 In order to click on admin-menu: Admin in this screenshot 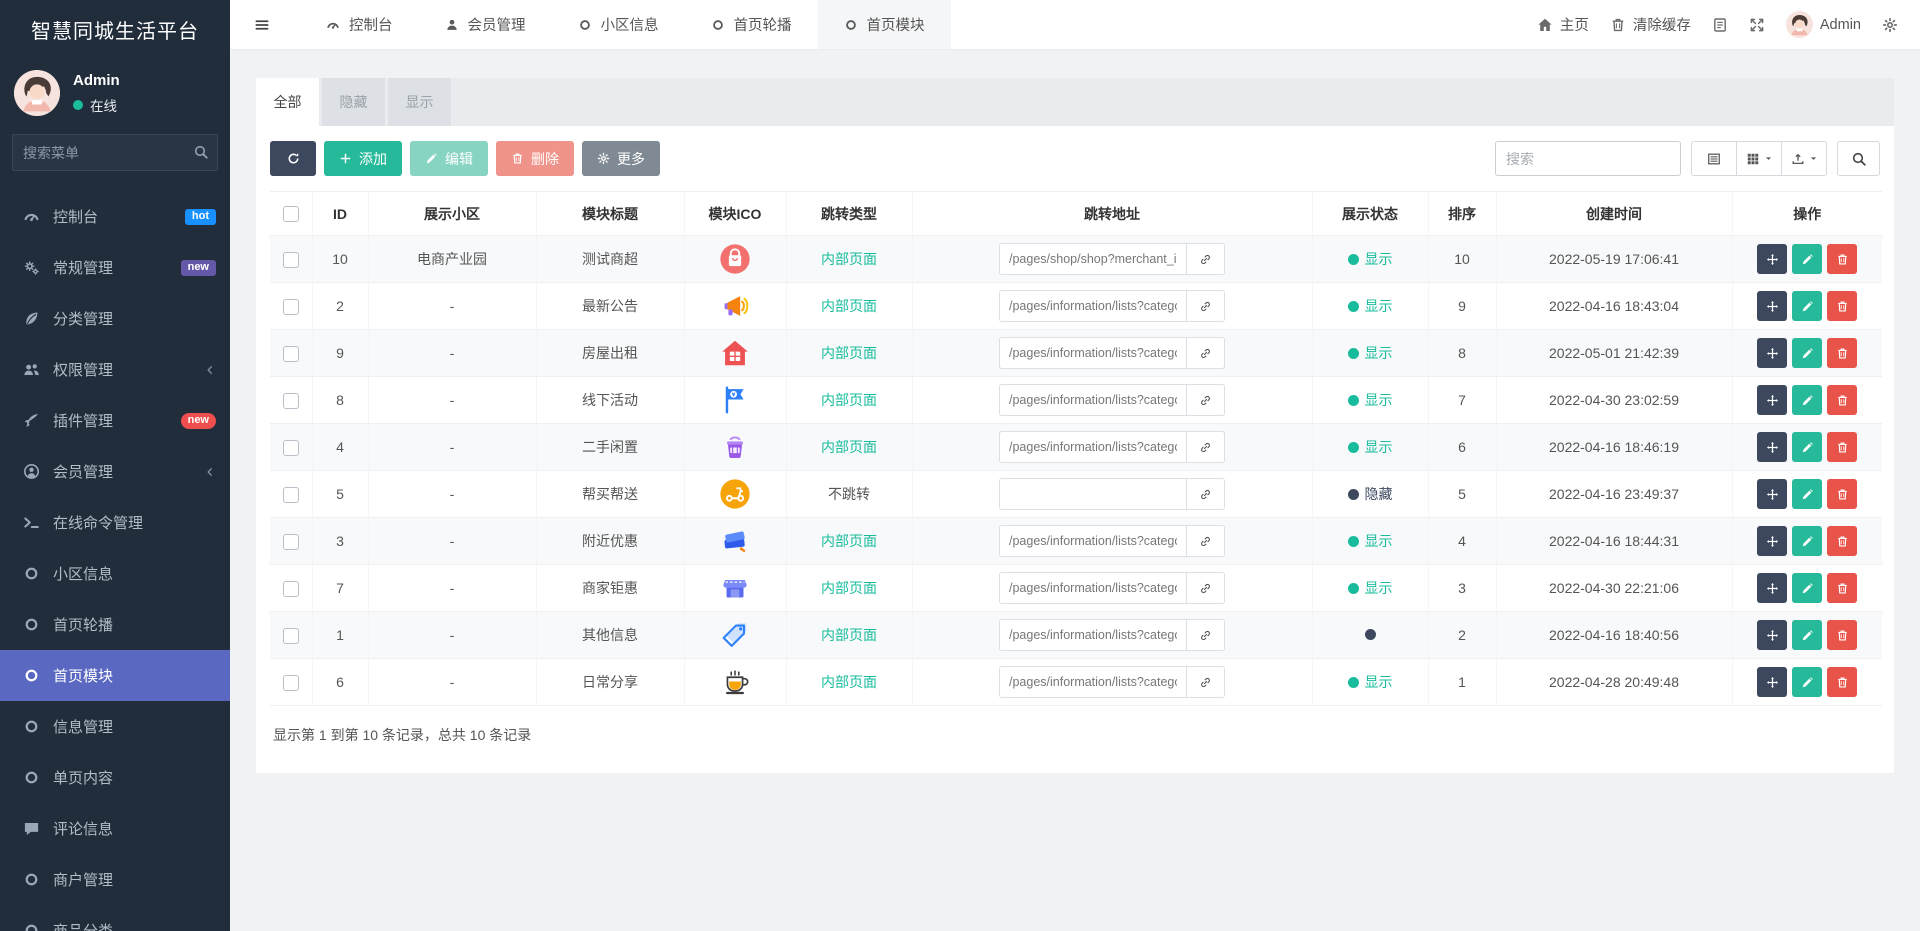, I will do `click(1823, 24)`.